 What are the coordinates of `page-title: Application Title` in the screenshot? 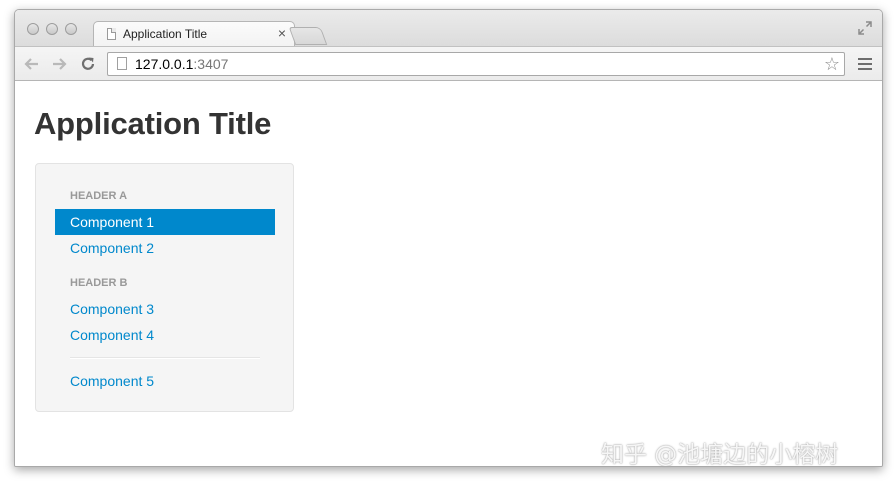 It's located at (153, 123).